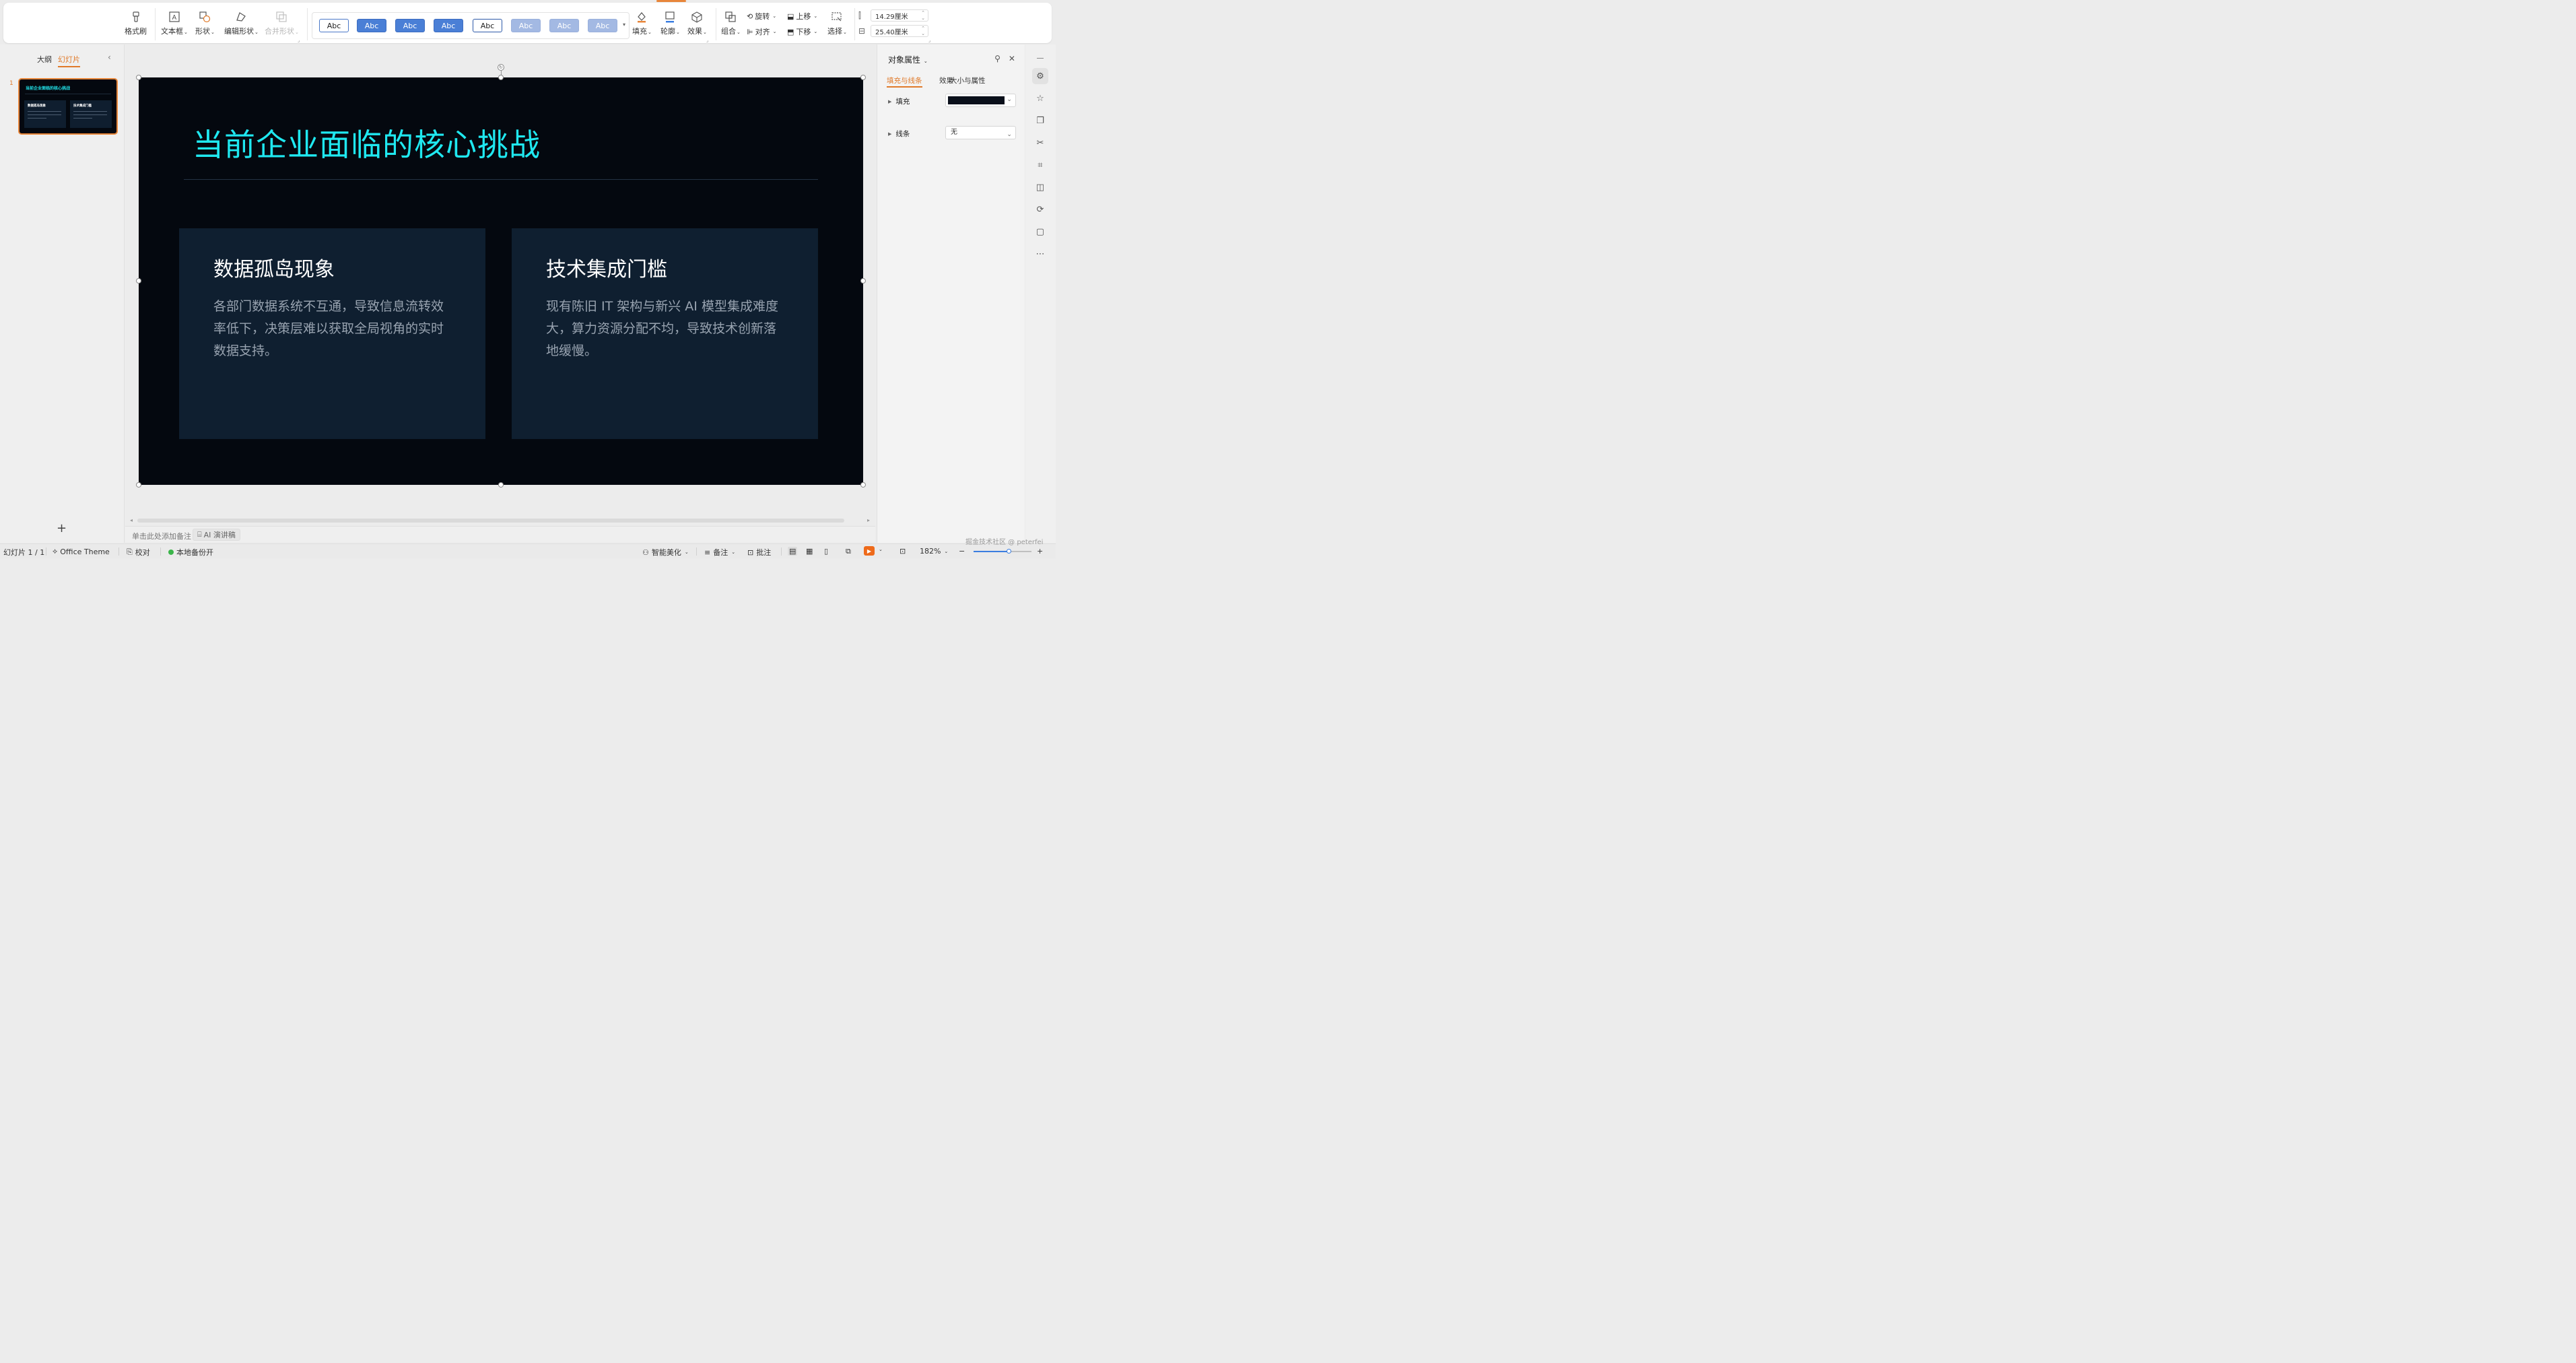  What do you see at coordinates (174, 22) in the screenshot?
I see `text-box-button: A 文本框⌄` at bounding box center [174, 22].